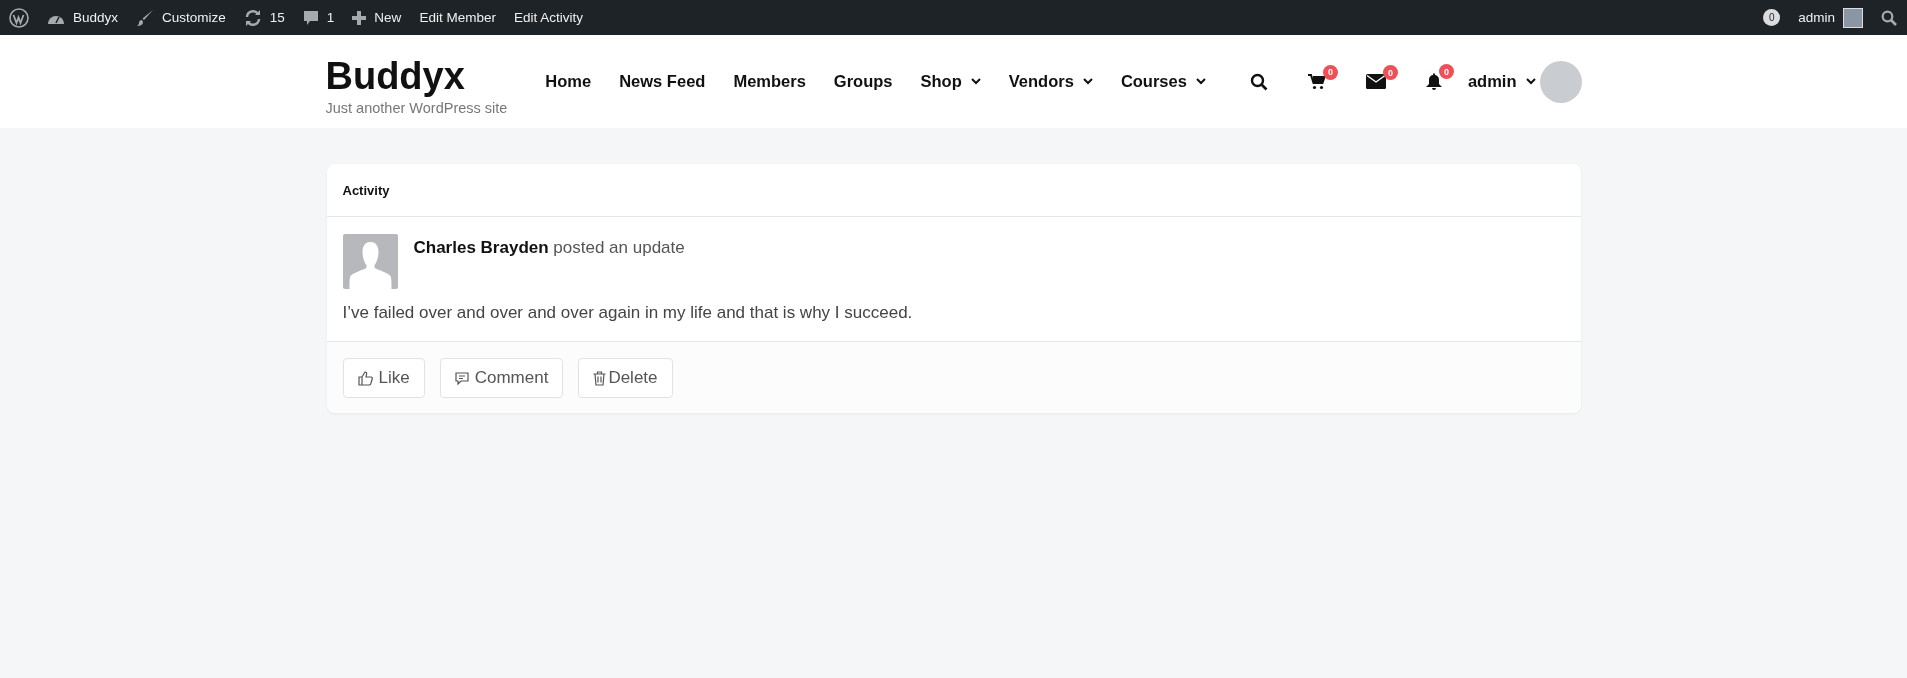 The width and height of the screenshot is (1907, 678). What do you see at coordinates (252, 17) in the screenshot?
I see `refresh-icon` at bounding box center [252, 17].